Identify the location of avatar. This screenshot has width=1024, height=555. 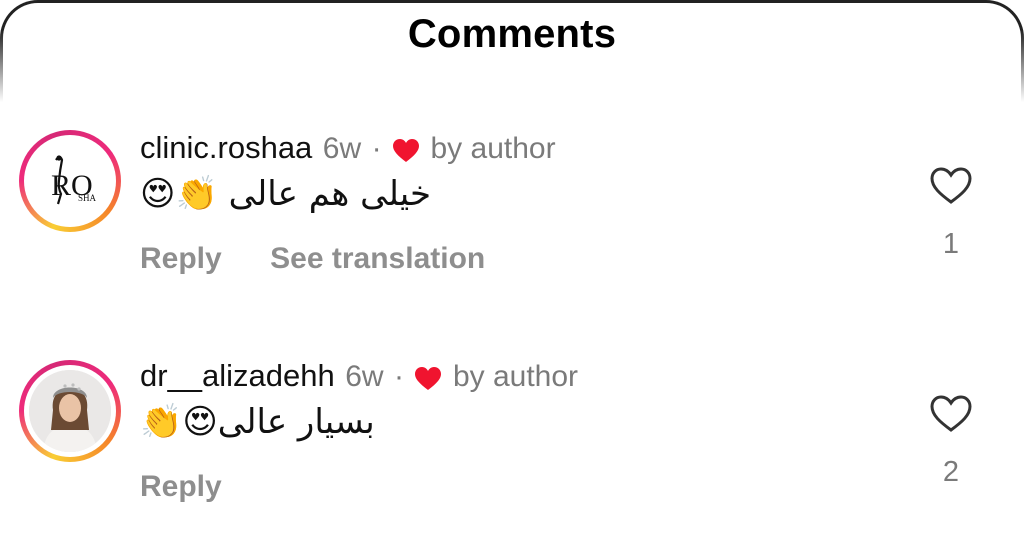
(70, 411).